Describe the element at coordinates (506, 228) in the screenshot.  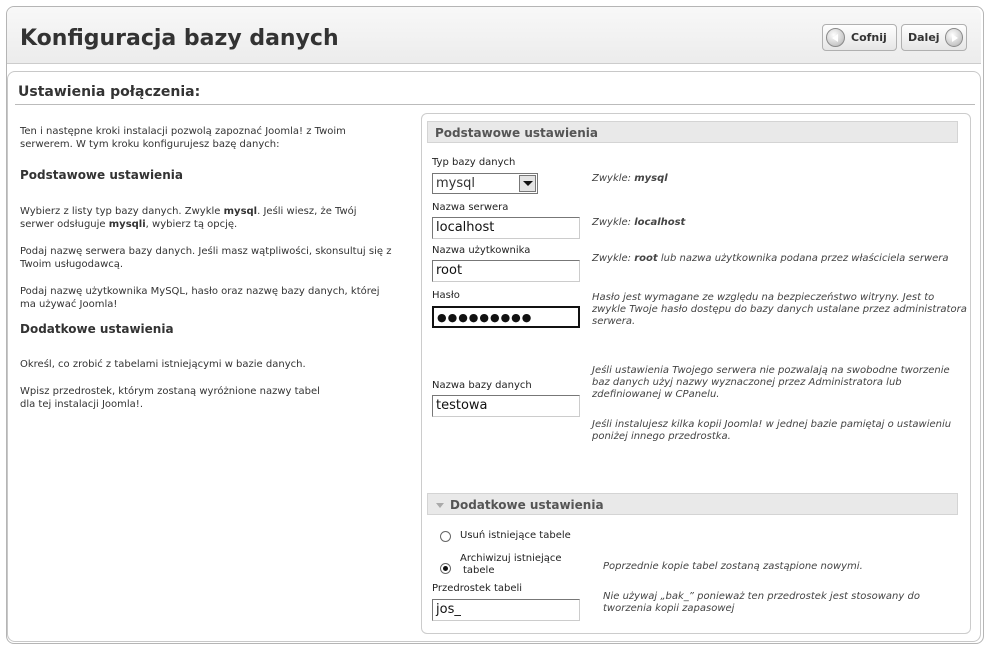
I see `host-input: localhost` at that location.